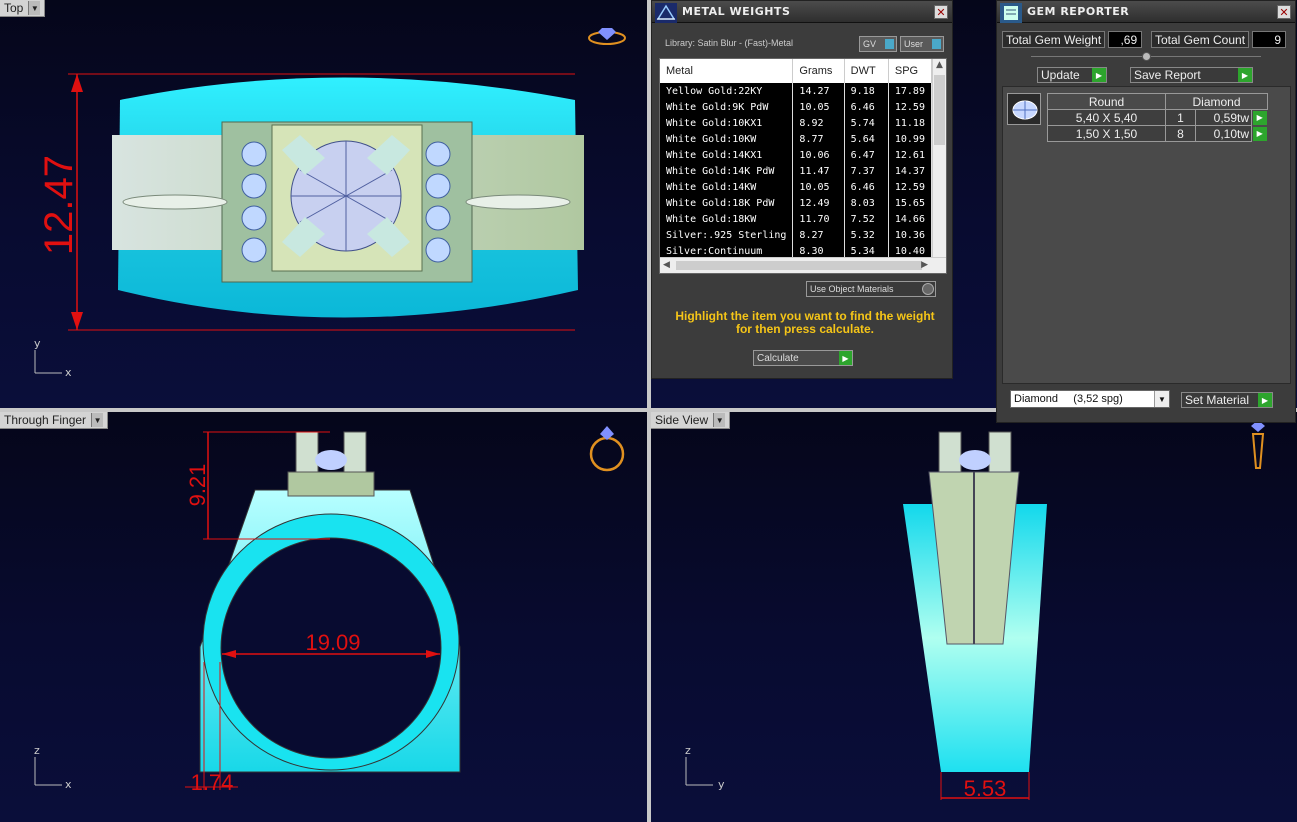 The width and height of the screenshot is (1297, 822). What do you see at coordinates (818, 139) in the screenshot?
I see `table-cell: 8.77` at bounding box center [818, 139].